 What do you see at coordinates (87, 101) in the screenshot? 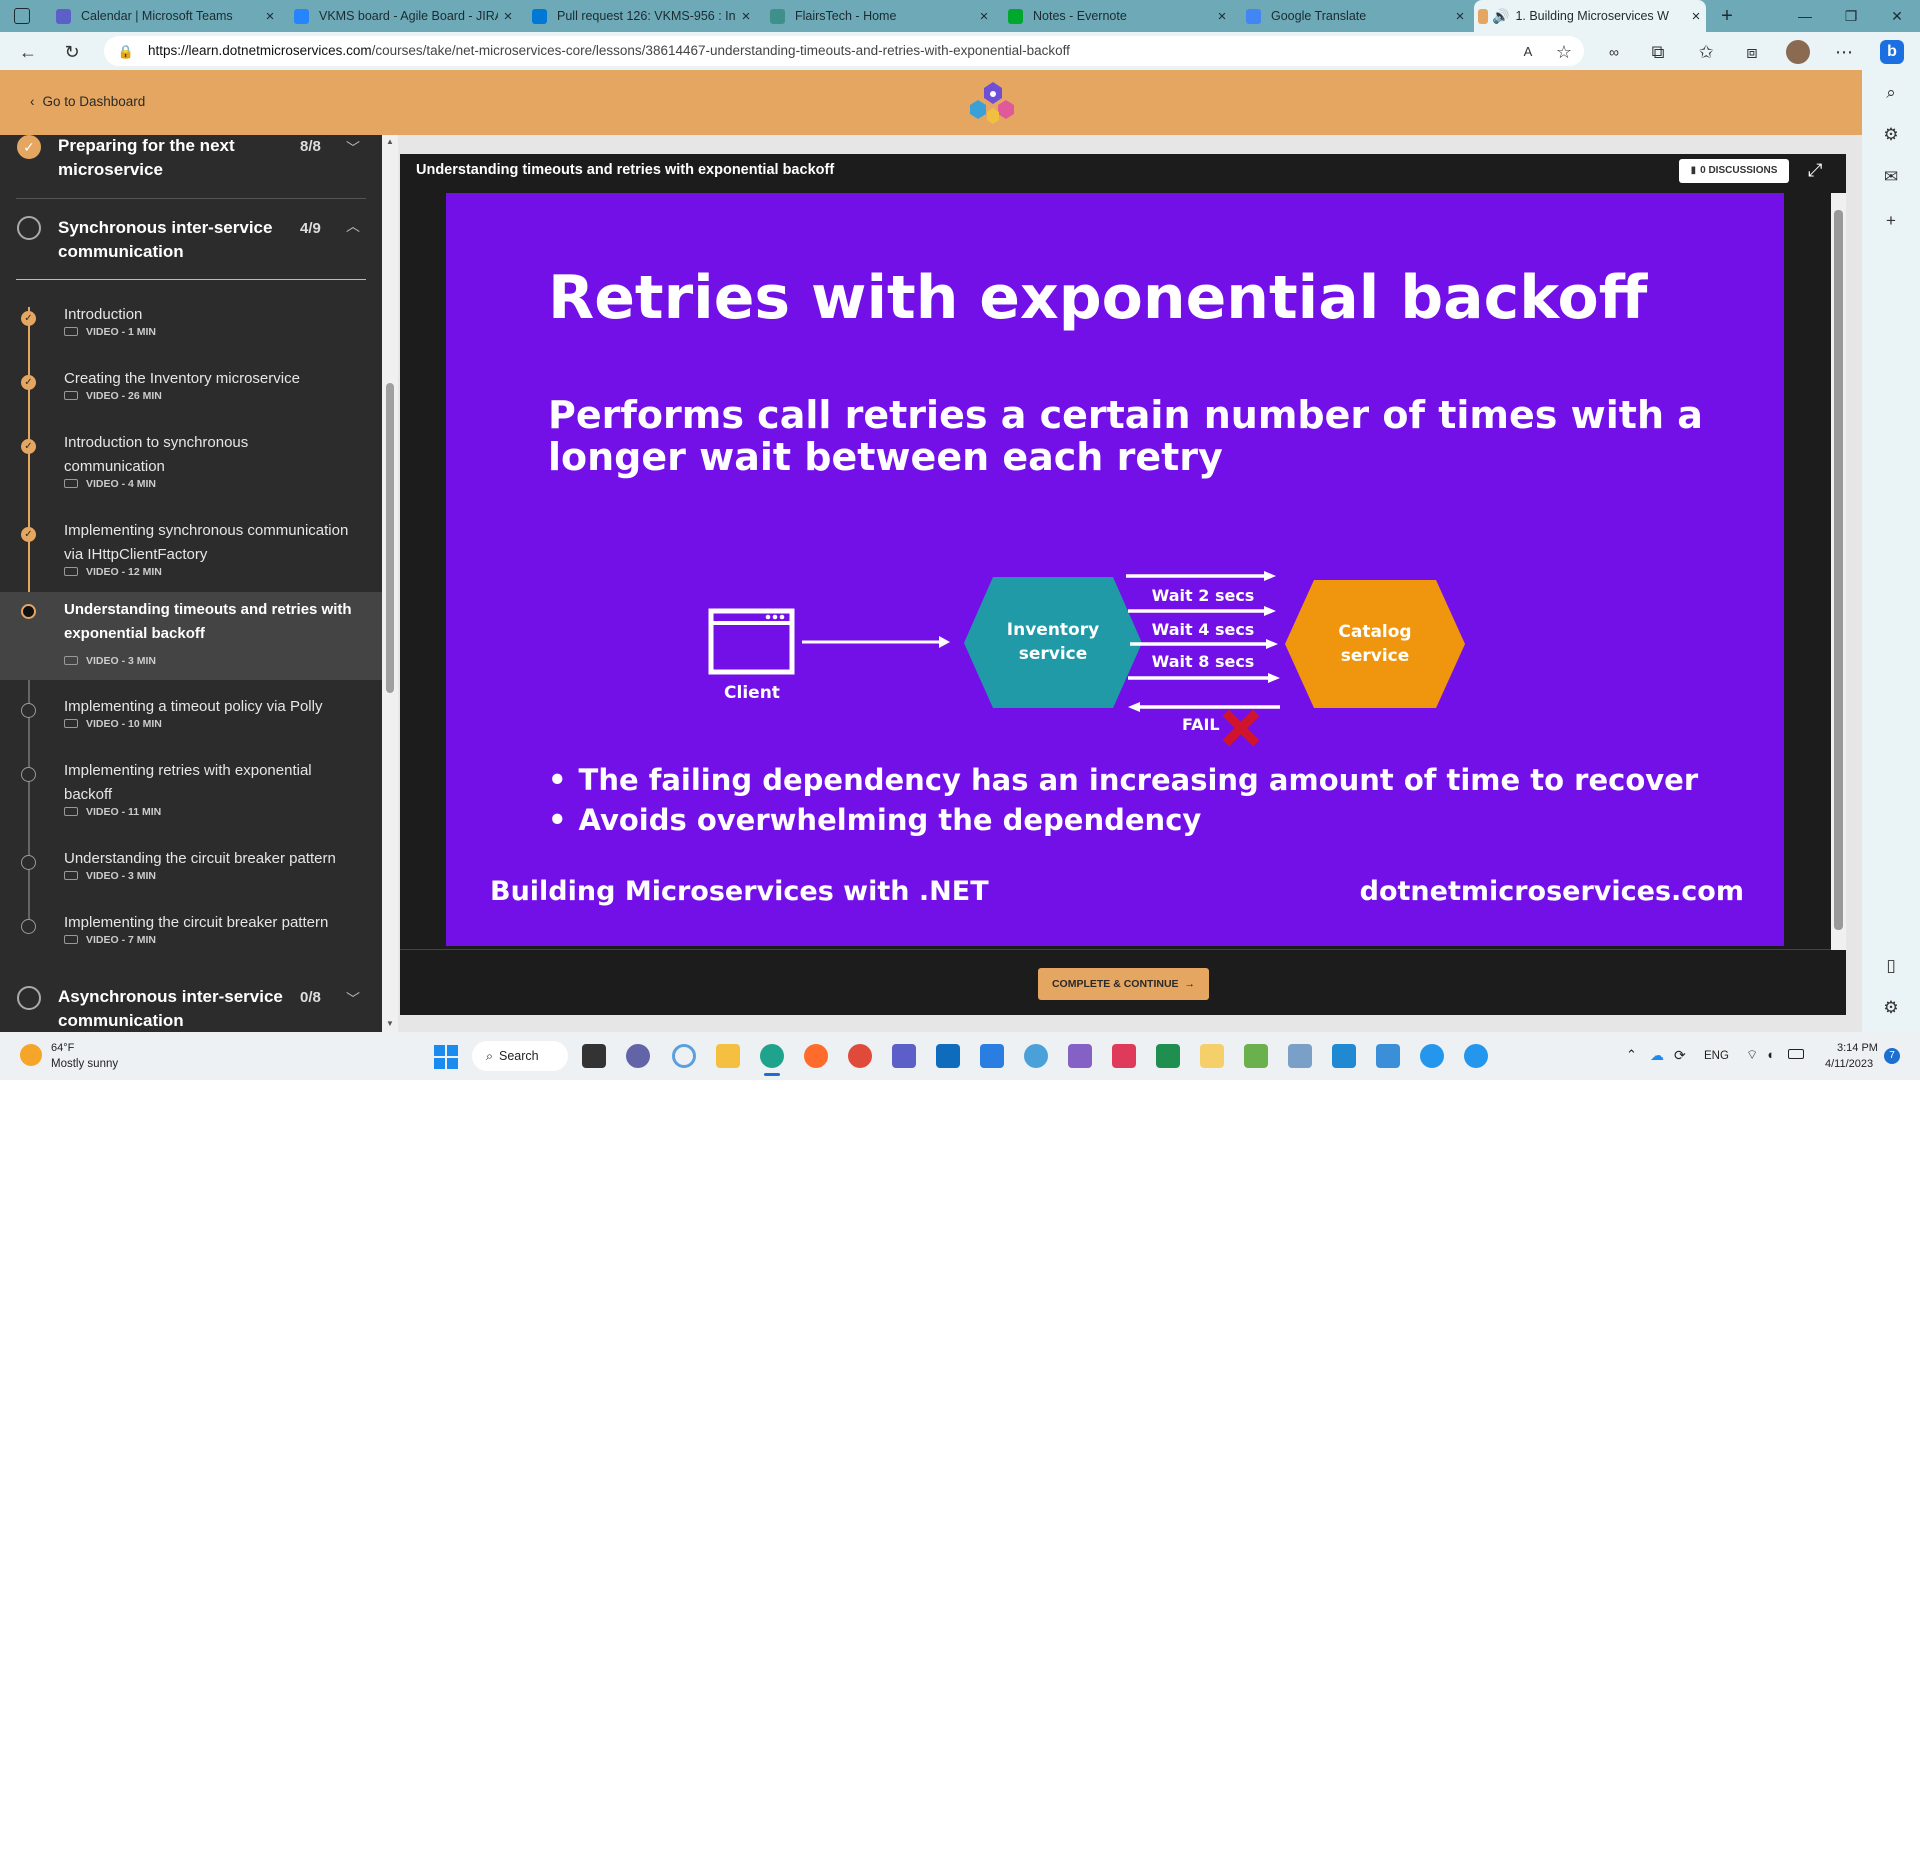
I see `go-to-dashboard-link: ‹ Go to Dashboard` at bounding box center [87, 101].